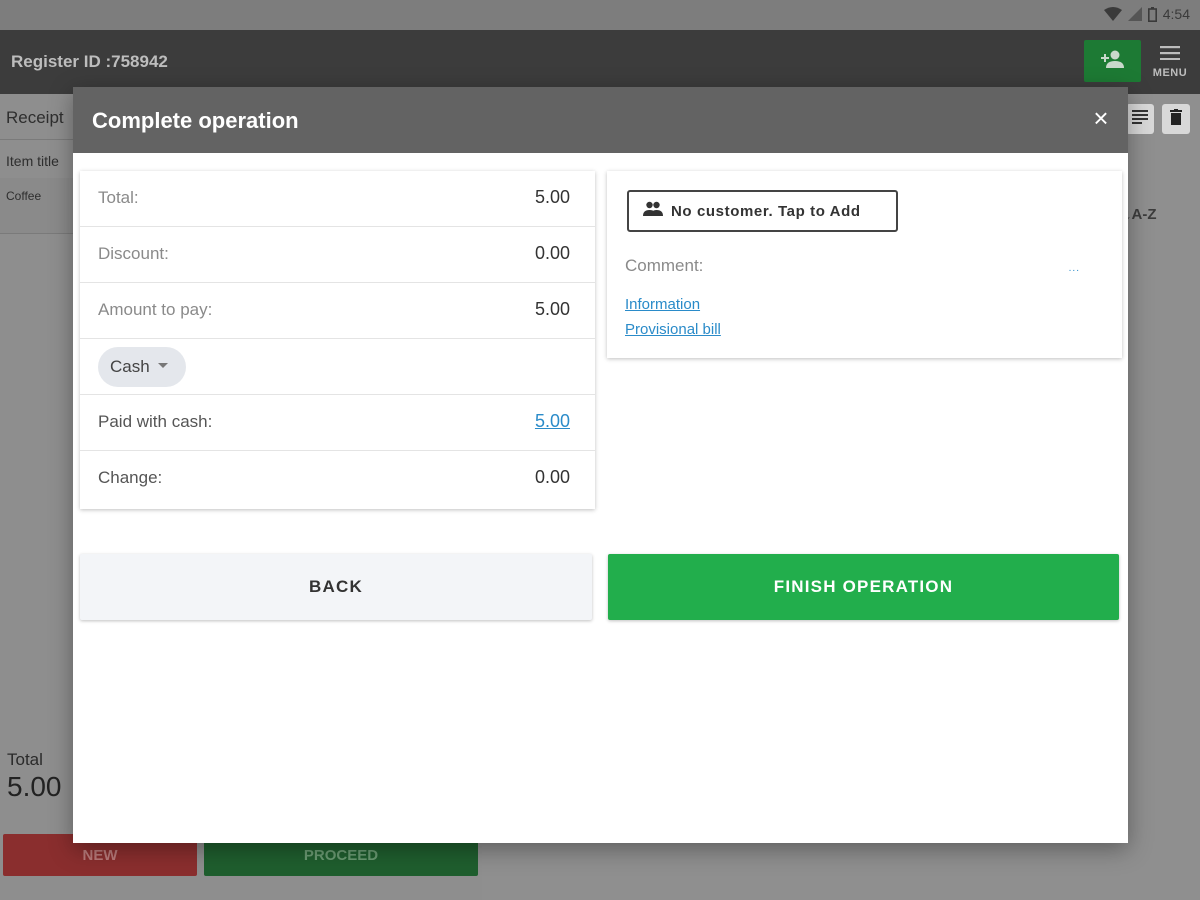 The image size is (1200, 900). I want to click on delete-button, so click(1176, 119).